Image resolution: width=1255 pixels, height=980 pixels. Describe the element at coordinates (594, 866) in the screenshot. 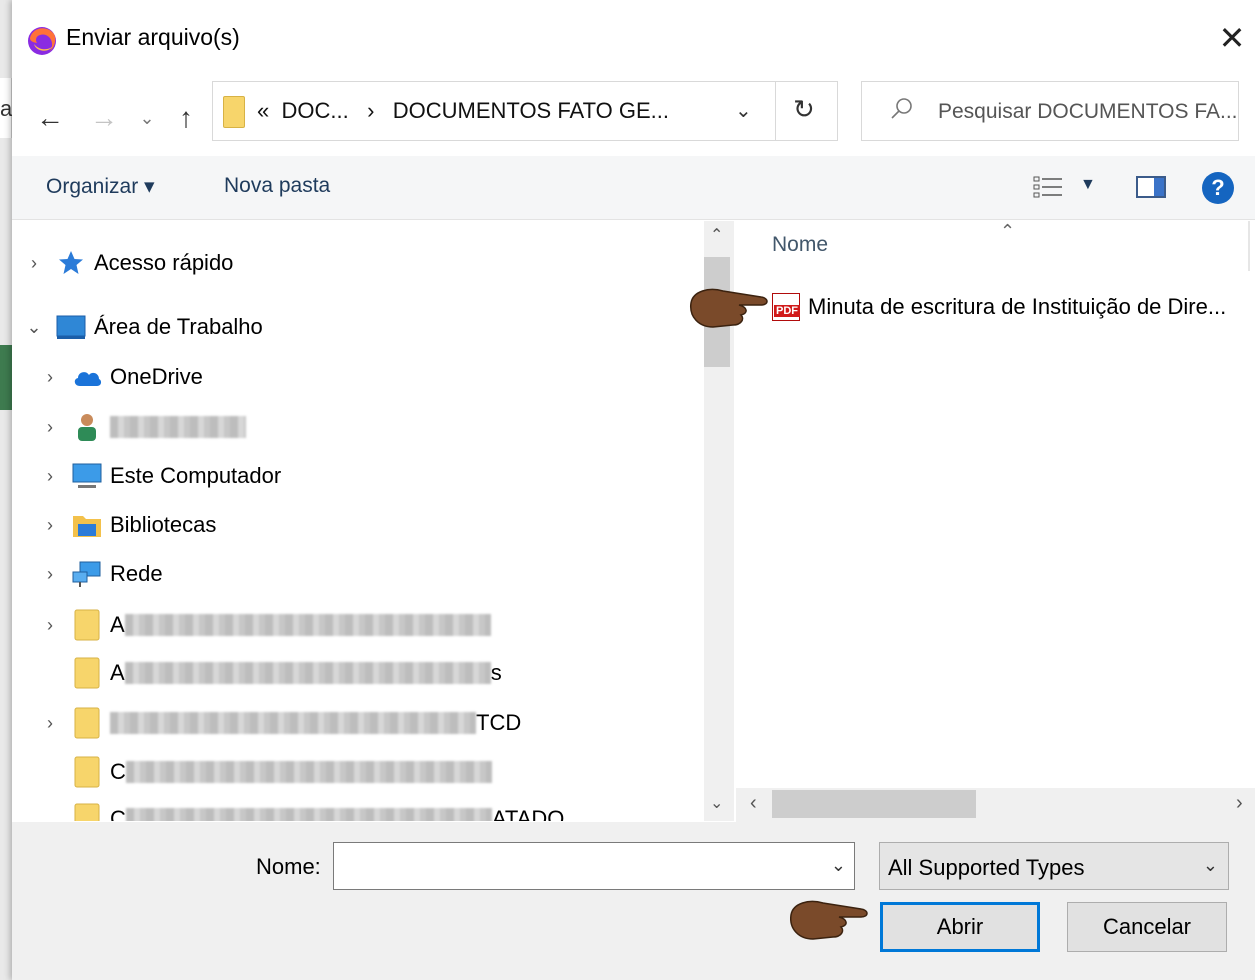

I see `file-name-input: ⌄` at that location.